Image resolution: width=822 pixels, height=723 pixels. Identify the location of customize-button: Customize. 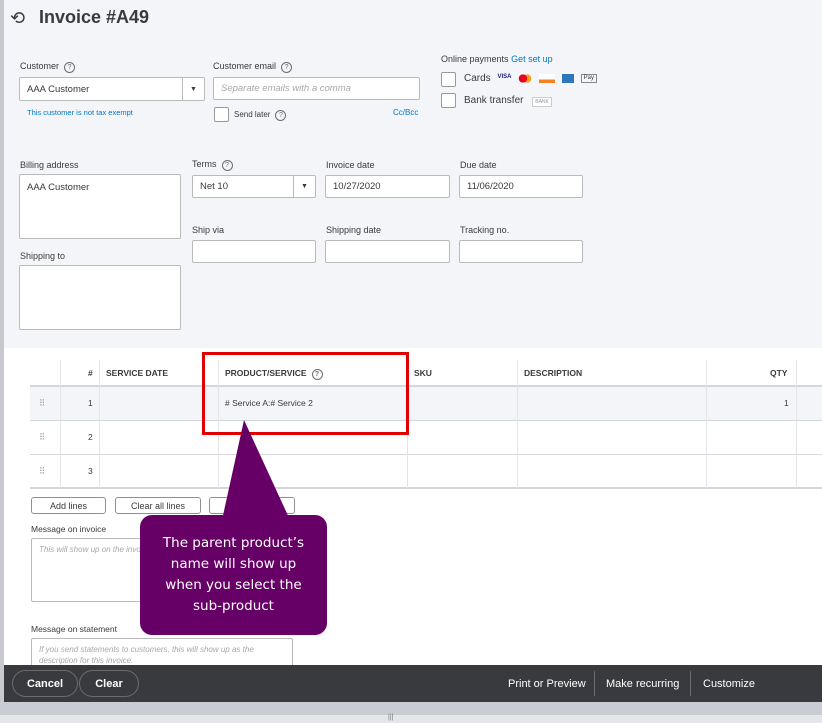
(729, 683).